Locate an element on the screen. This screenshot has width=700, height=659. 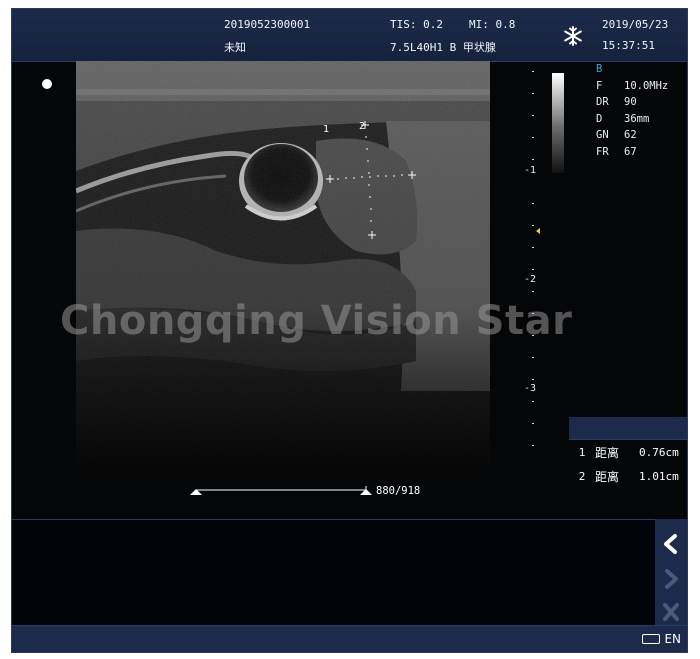
chevron-left-icon is located at coordinates (671, 544).